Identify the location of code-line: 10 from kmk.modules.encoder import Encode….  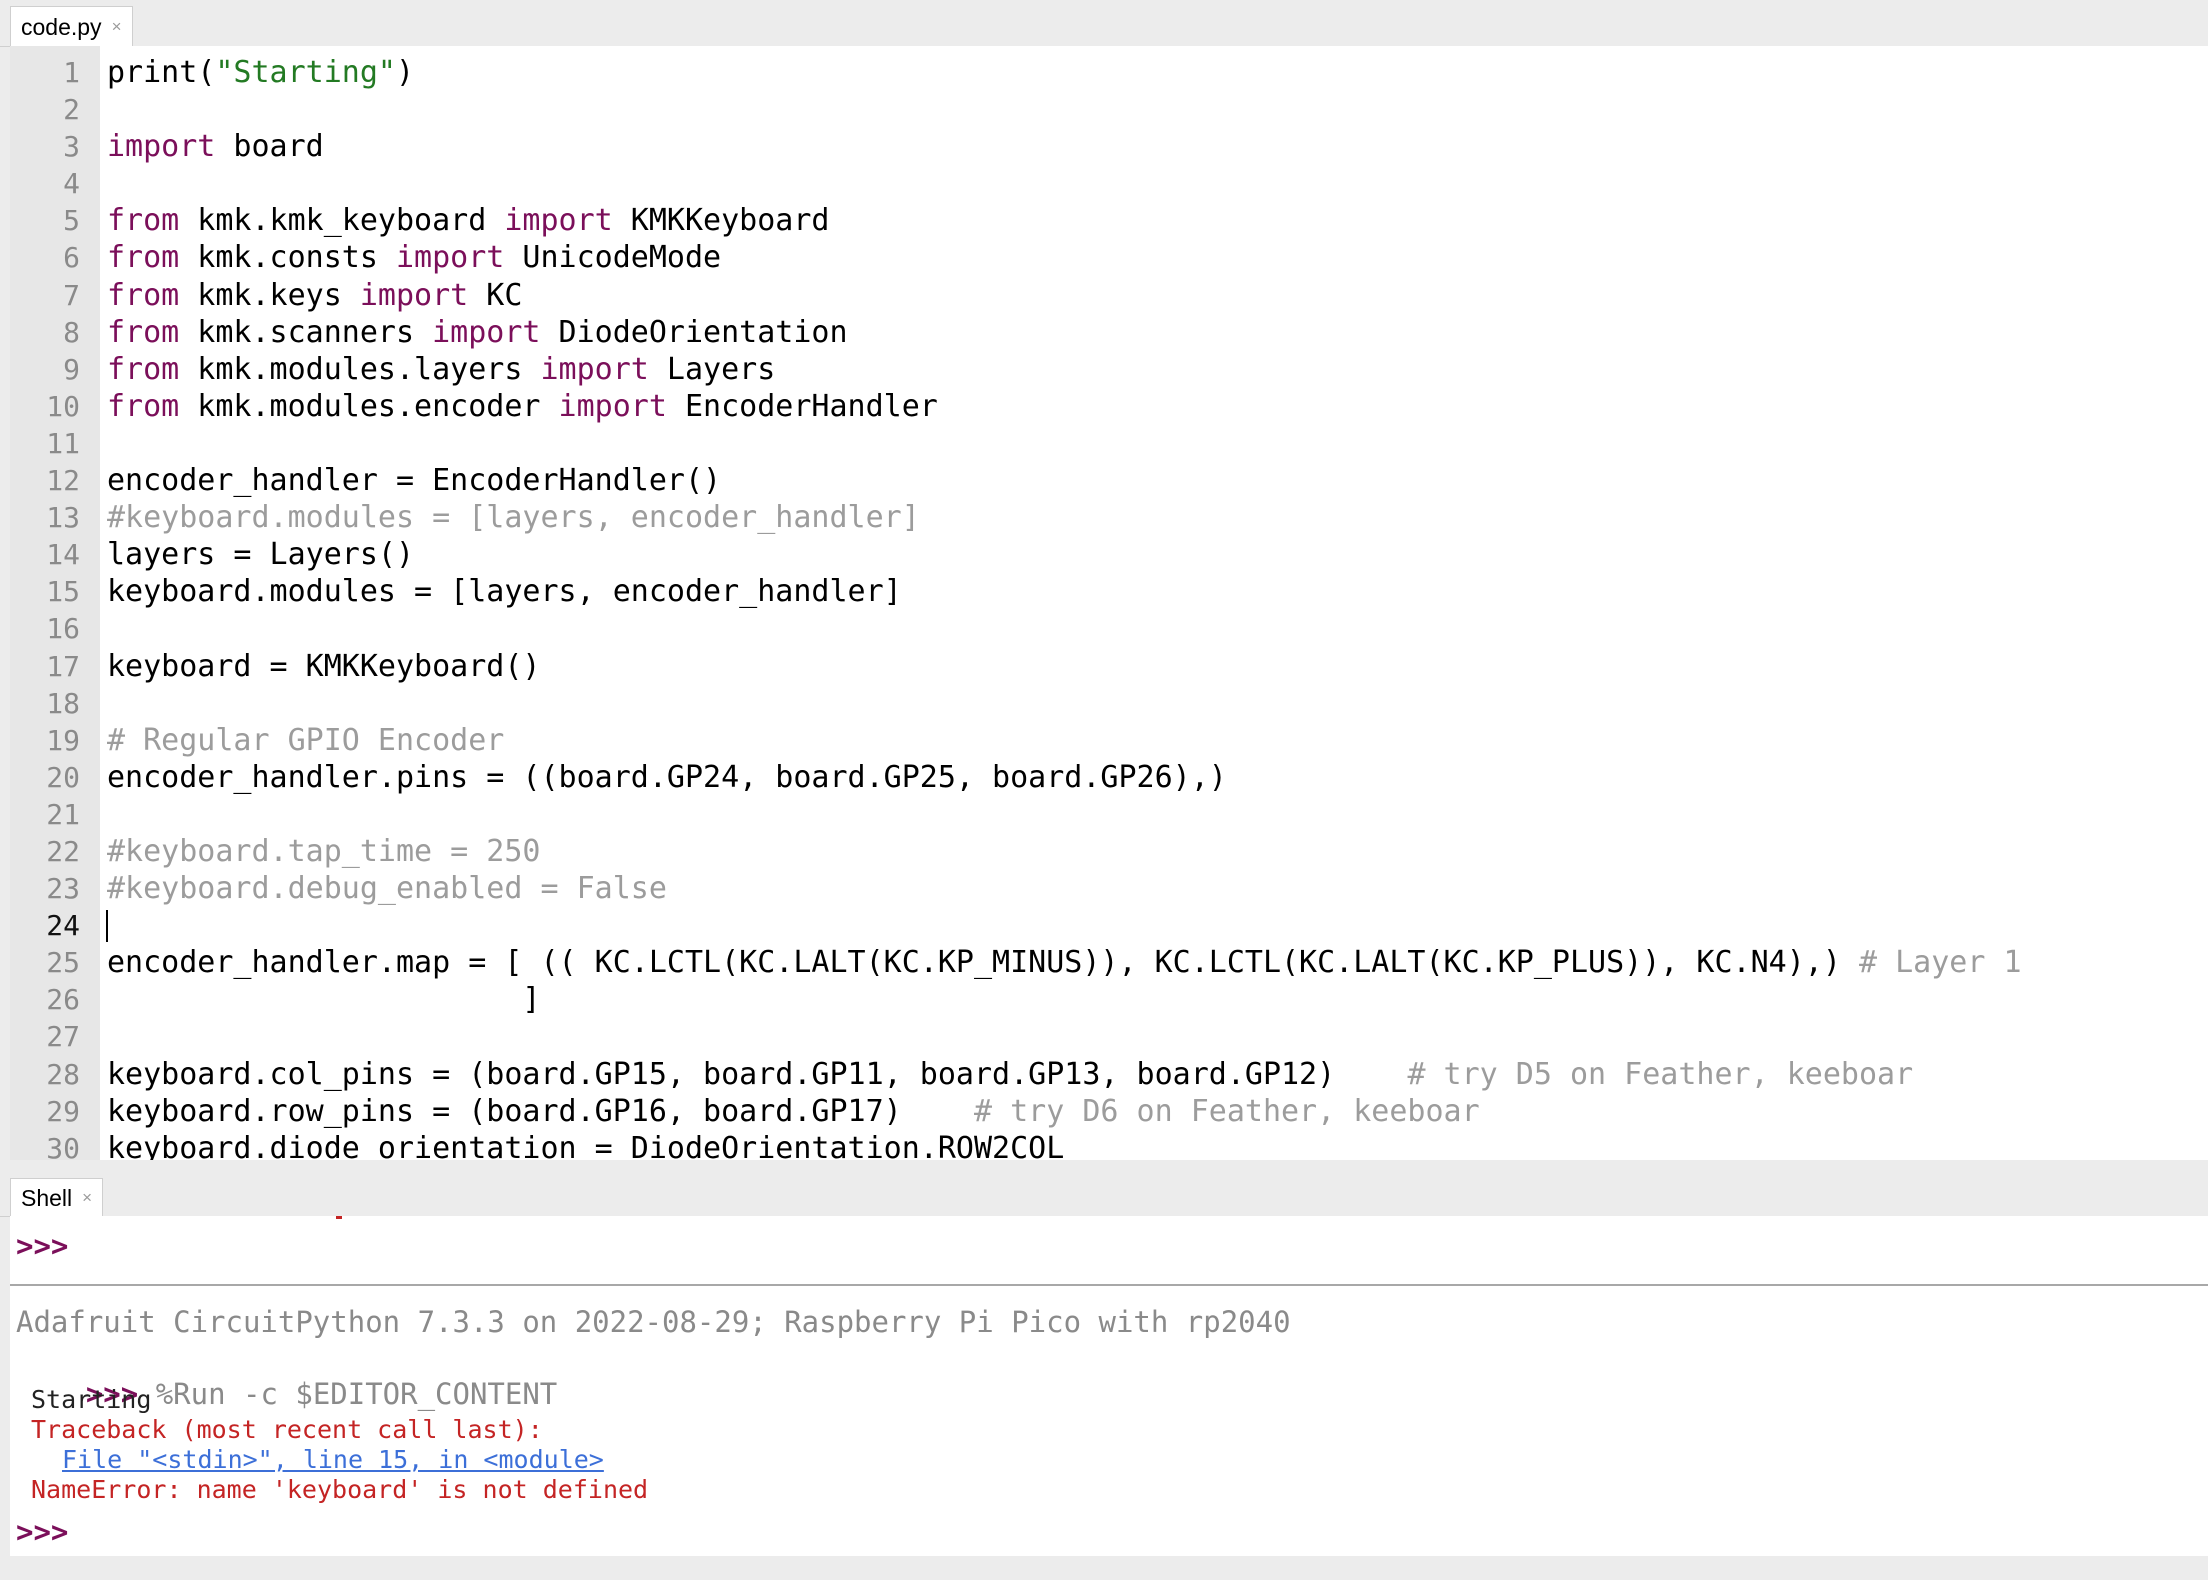
(1109, 406).